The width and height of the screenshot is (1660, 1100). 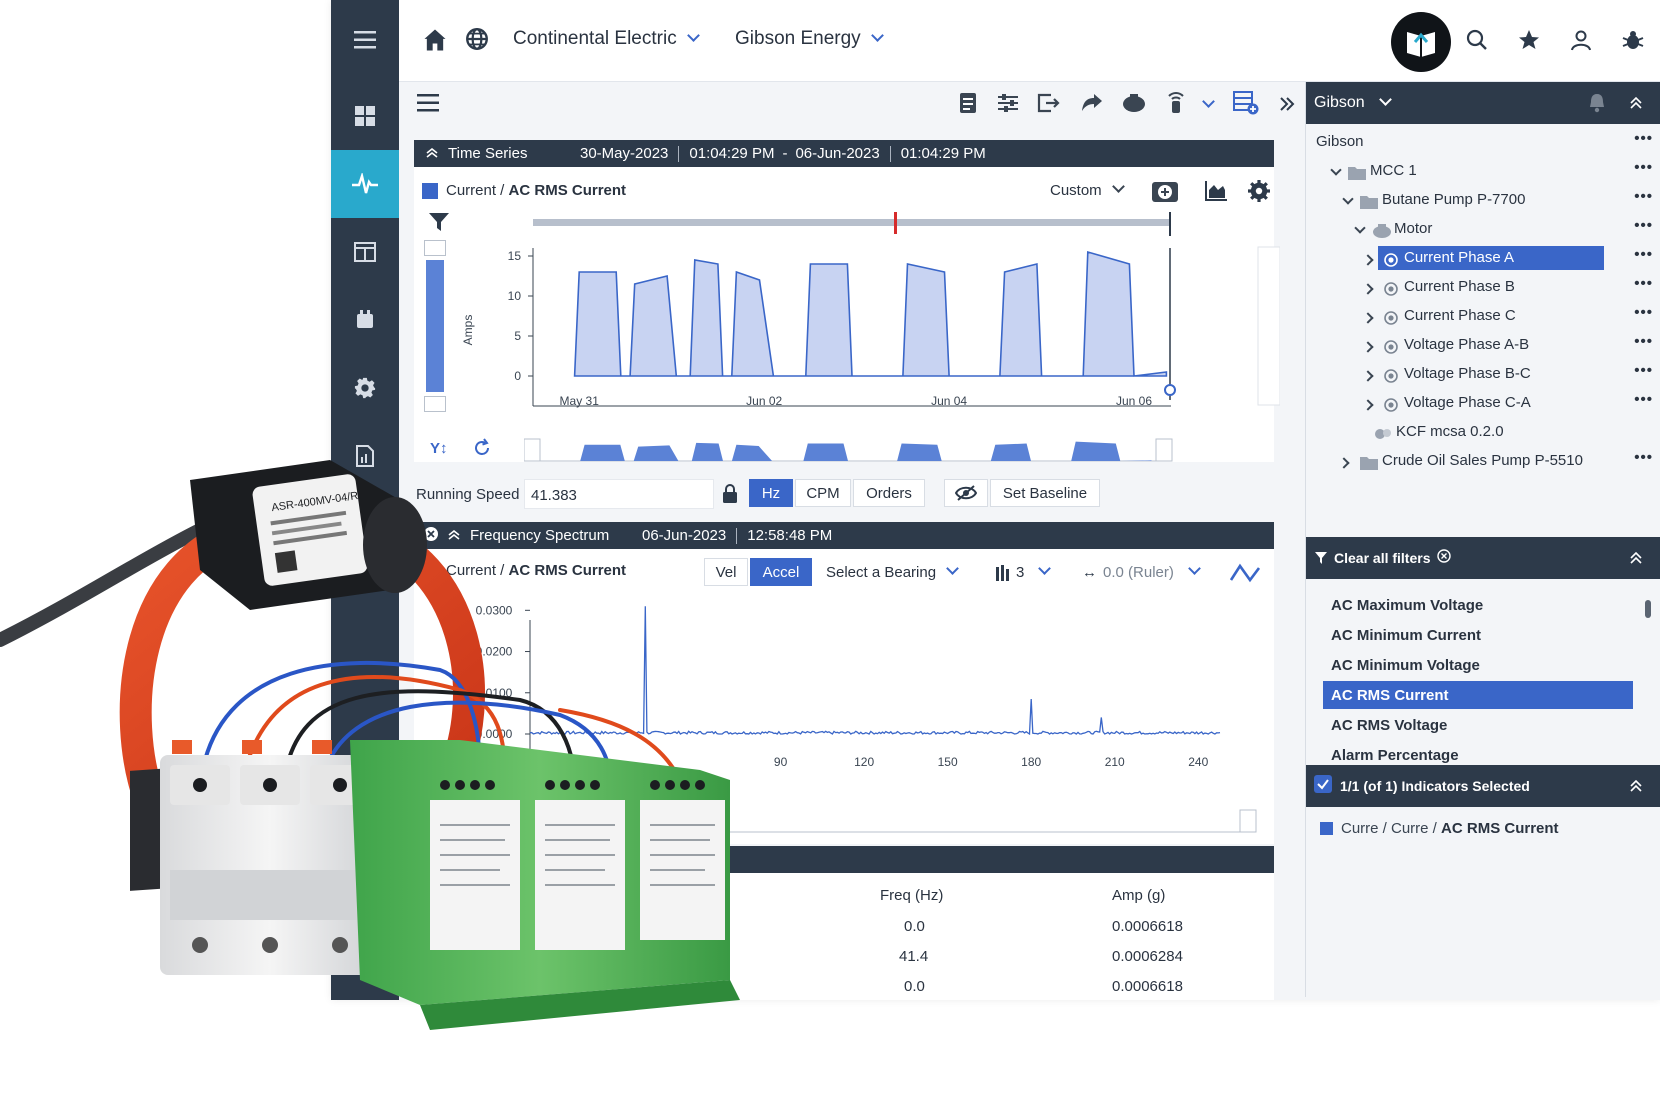 What do you see at coordinates (1246, 103) in the screenshot?
I see `add-table-icon` at bounding box center [1246, 103].